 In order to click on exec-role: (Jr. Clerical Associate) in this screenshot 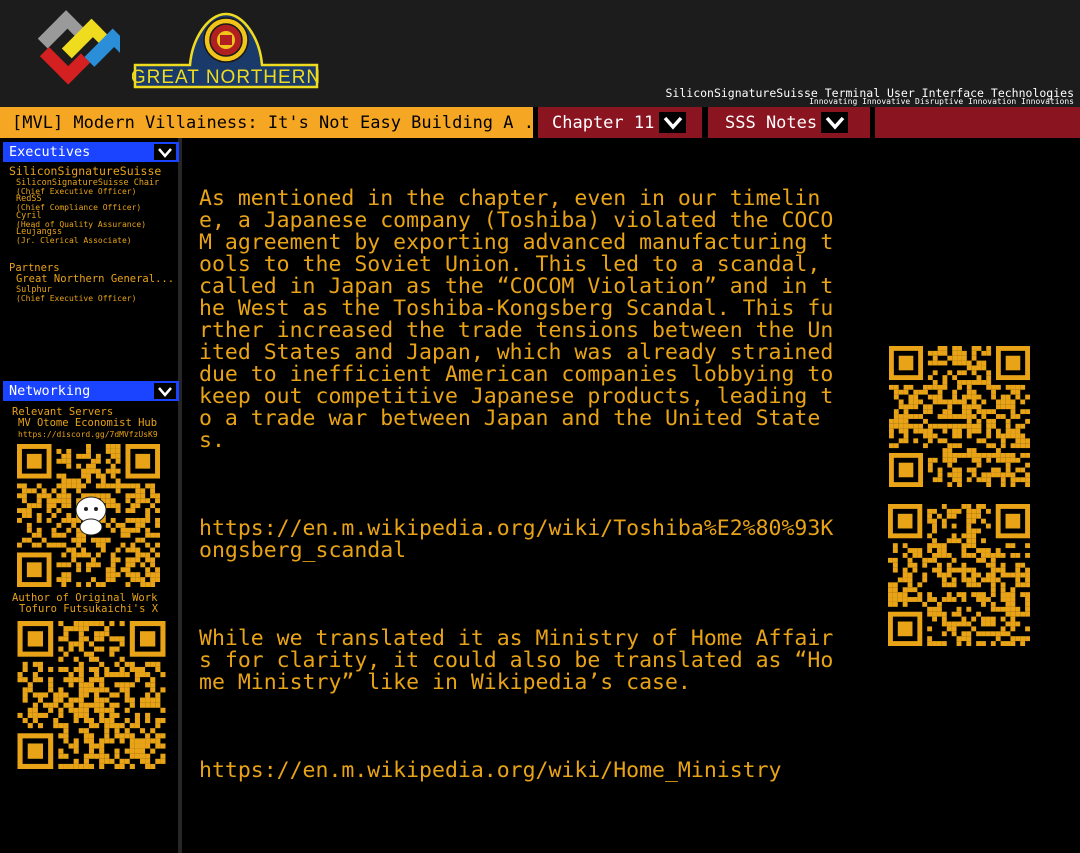, I will do `click(74, 240)`.